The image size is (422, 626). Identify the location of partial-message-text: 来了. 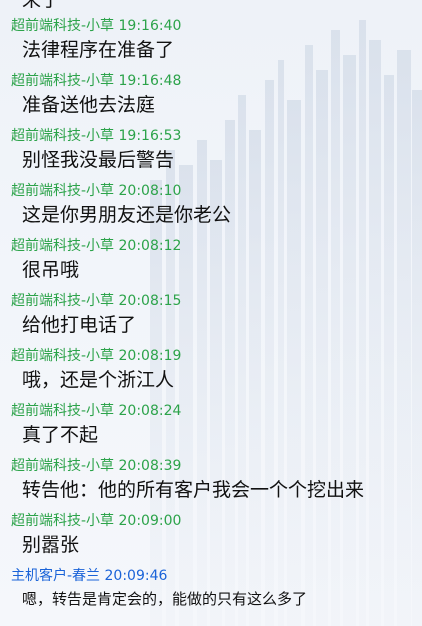
(41, 5).